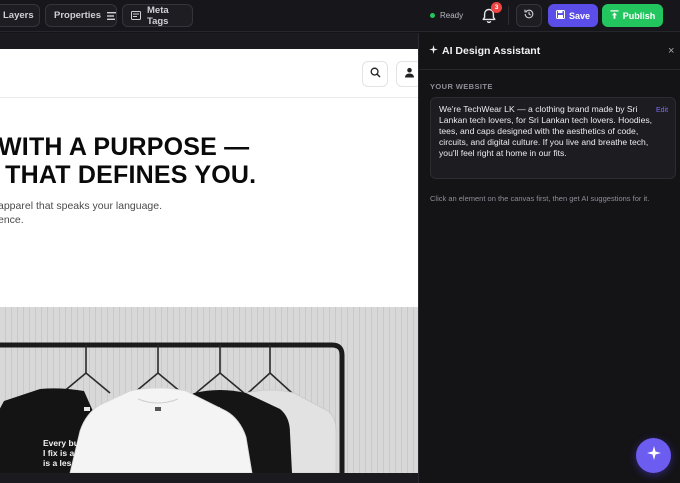  I want to click on panel-title-text: AI Design Assistant, so click(491, 51).